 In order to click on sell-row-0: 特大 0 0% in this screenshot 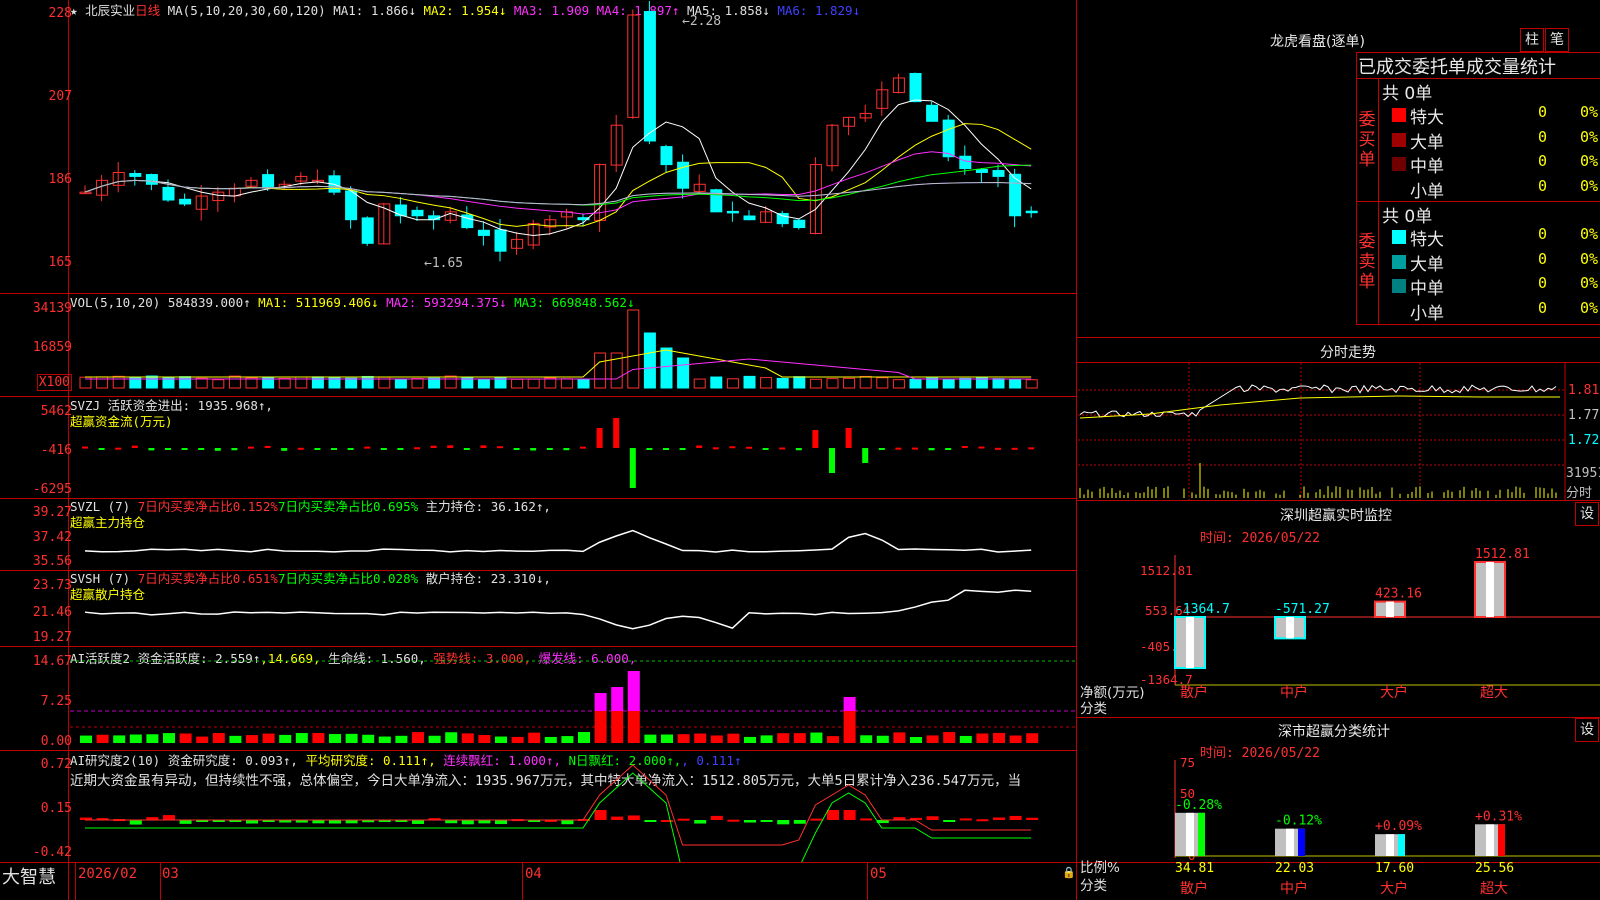, I will do `click(1490, 237)`.